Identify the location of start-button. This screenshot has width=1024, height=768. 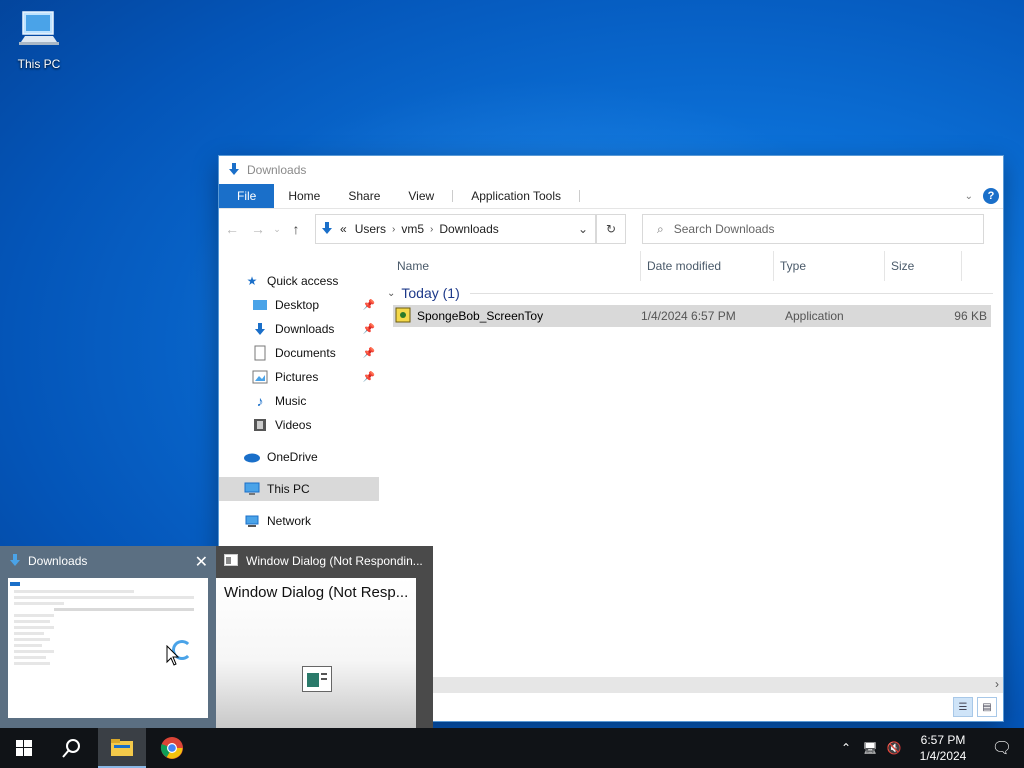
(24, 748).